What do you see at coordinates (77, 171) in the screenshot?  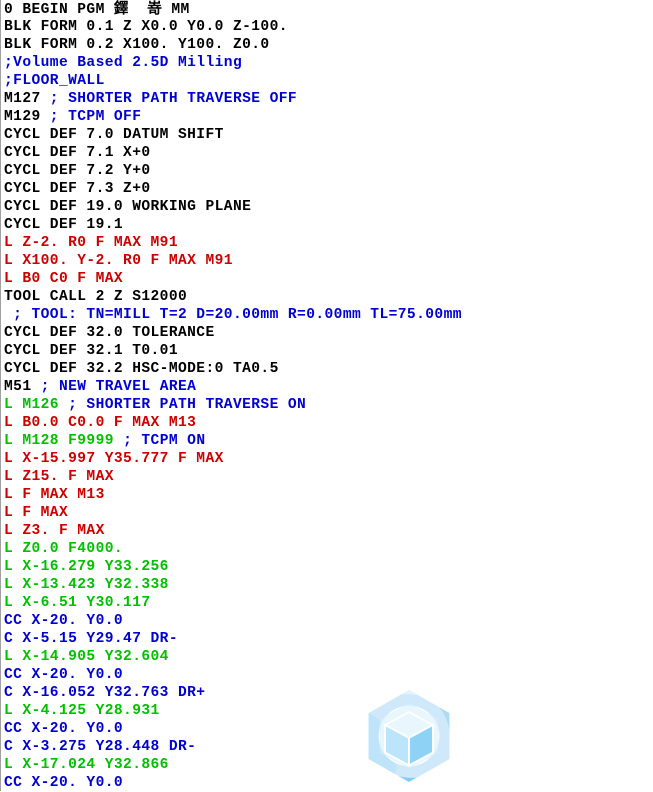 I see `code-segment: CYCL DEF 7.2 Y+0` at bounding box center [77, 171].